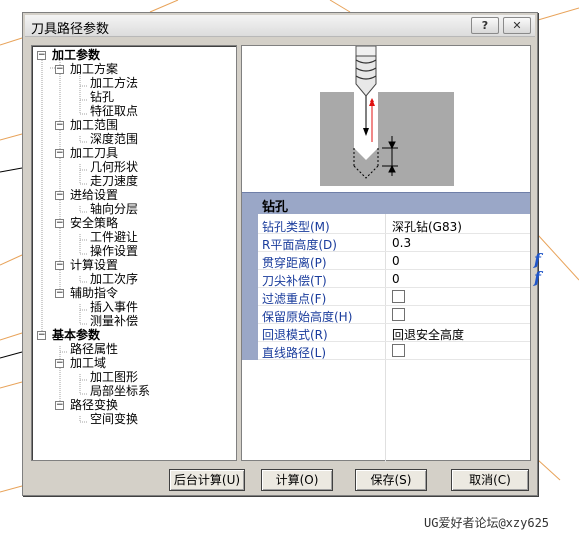  I want to click on property-row: 贯穿距离(P) 0 f, so click(399, 260).